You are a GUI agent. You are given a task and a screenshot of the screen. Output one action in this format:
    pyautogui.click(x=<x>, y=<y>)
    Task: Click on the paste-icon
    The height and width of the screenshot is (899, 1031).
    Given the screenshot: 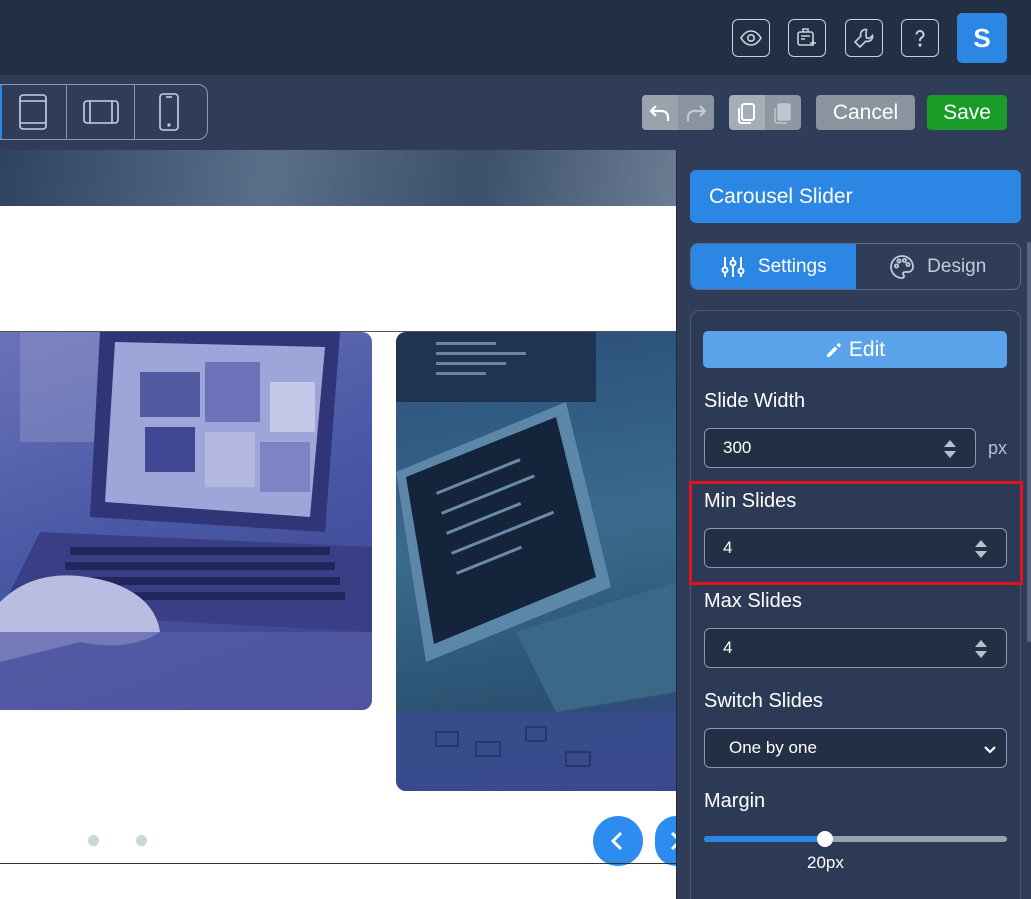 What is the action you would take?
    pyautogui.click(x=782, y=113)
    